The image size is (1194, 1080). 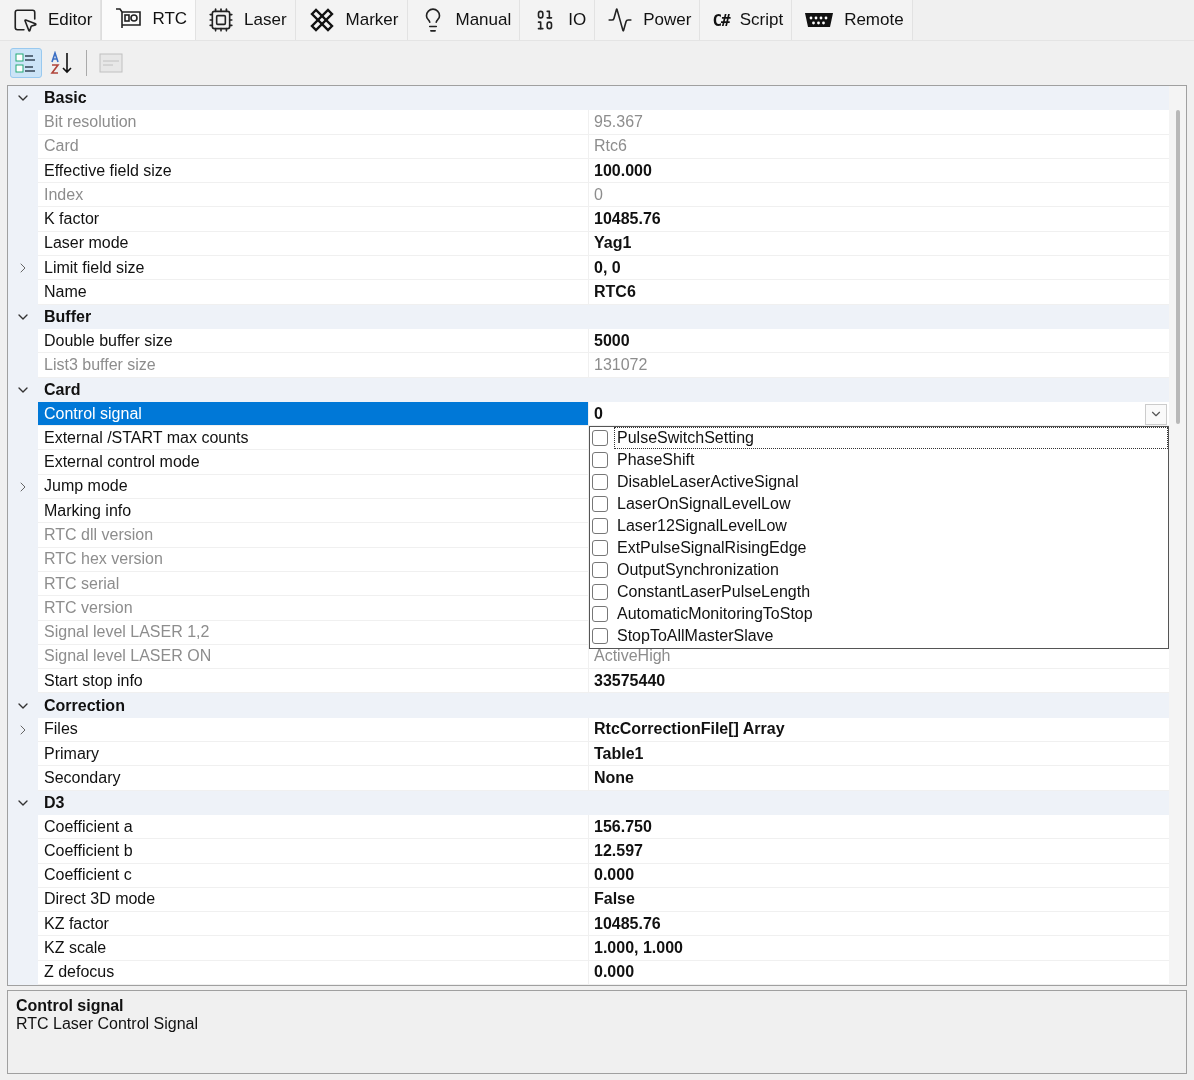 I want to click on property-name: Double buffer size, so click(x=313, y=341).